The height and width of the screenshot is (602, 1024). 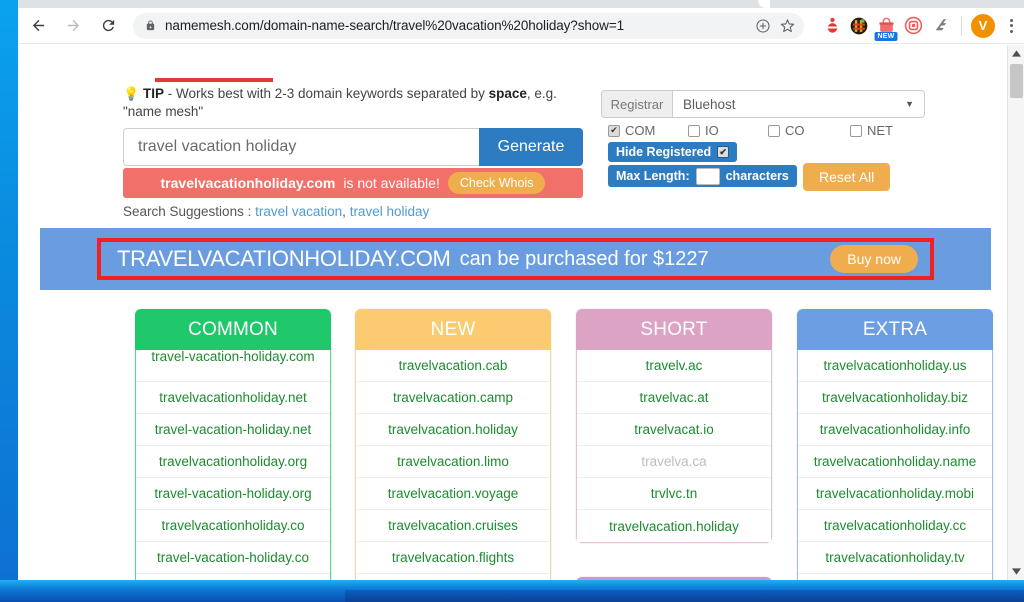 I want to click on promo-domain: TRAVELVACATIONHOLIDAY.COM, so click(x=284, y=258).